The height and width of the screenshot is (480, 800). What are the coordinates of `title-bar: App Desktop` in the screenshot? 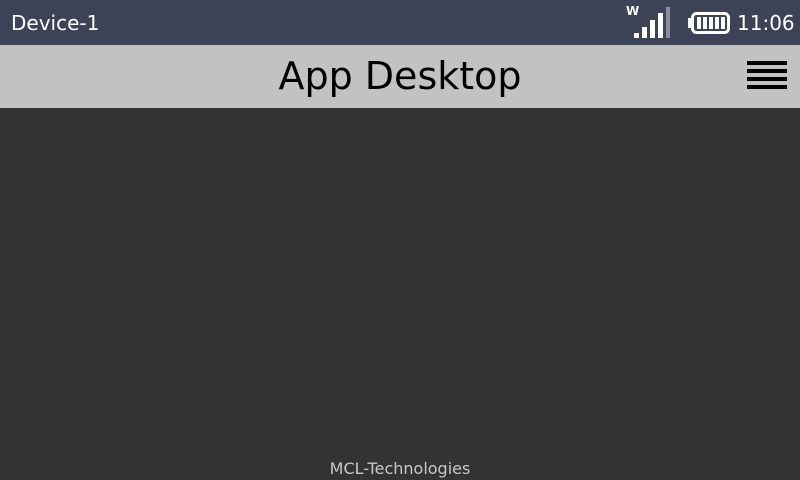 It's located at (400, 76).